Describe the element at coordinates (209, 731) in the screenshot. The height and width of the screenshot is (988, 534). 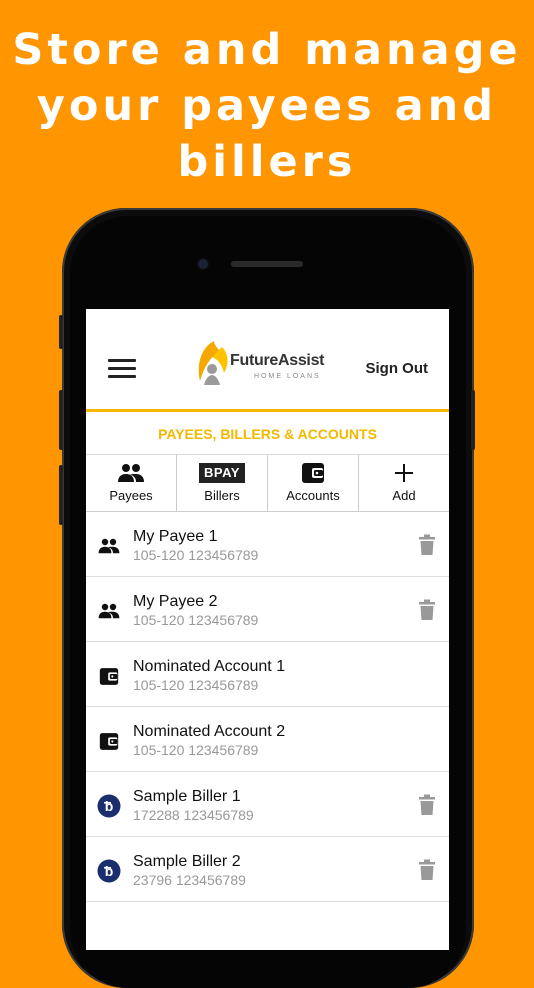
I see `item-name: Nominated Account 2` at that location.